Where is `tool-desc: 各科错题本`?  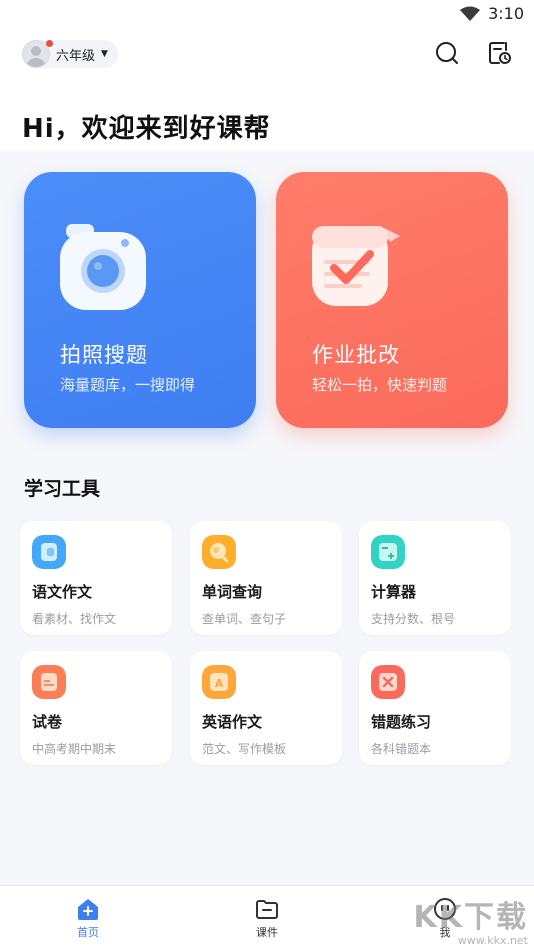
tool-desc: 各科错题本 is located at coordinates (401, 749).